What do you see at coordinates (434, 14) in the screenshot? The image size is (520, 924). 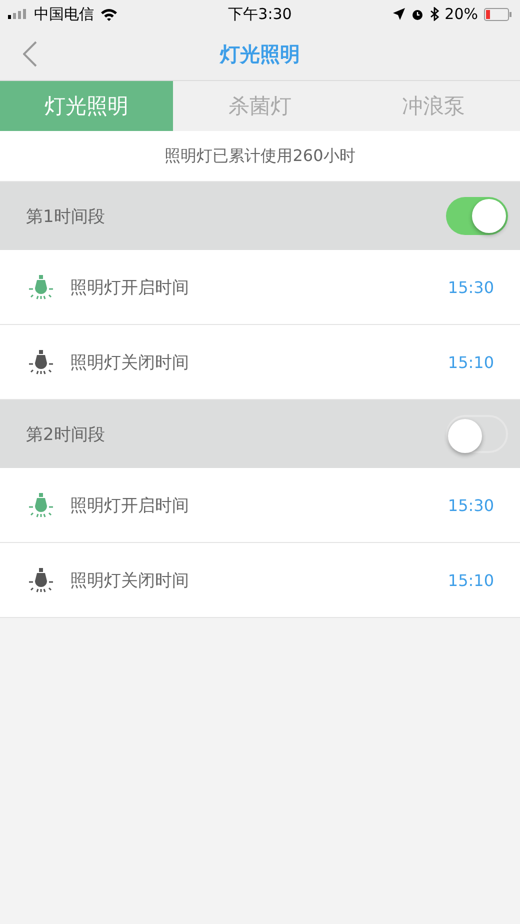 I see `bluetooth-icon` at bounding box center [434, 14].